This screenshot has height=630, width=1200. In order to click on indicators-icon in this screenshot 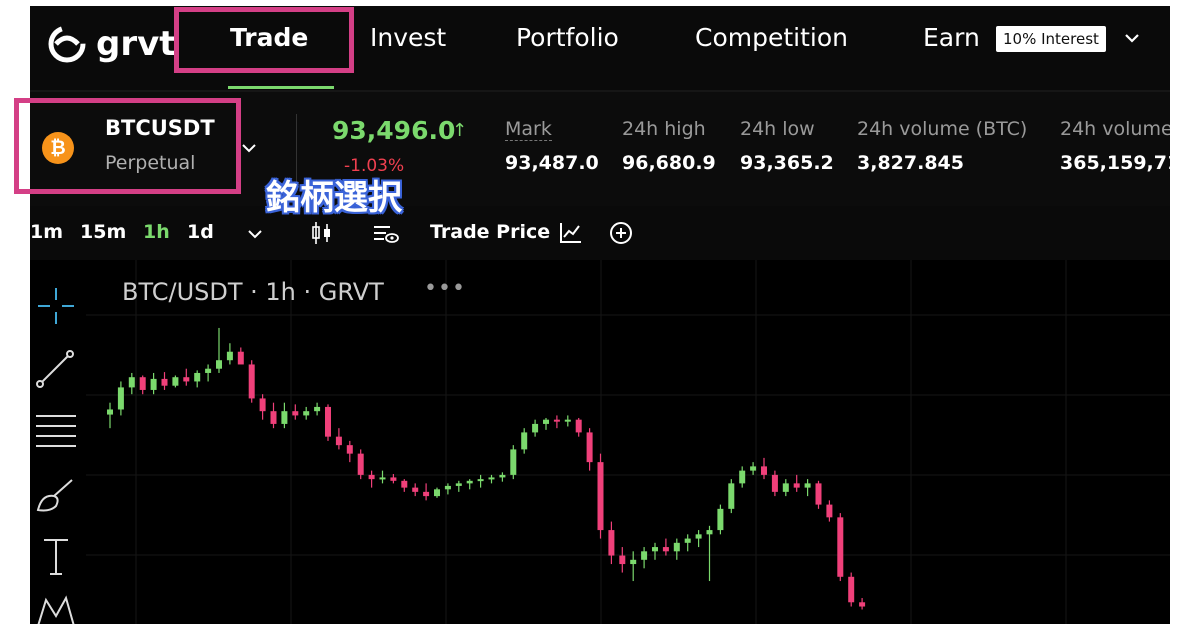, I will do `click(386, 233)`.